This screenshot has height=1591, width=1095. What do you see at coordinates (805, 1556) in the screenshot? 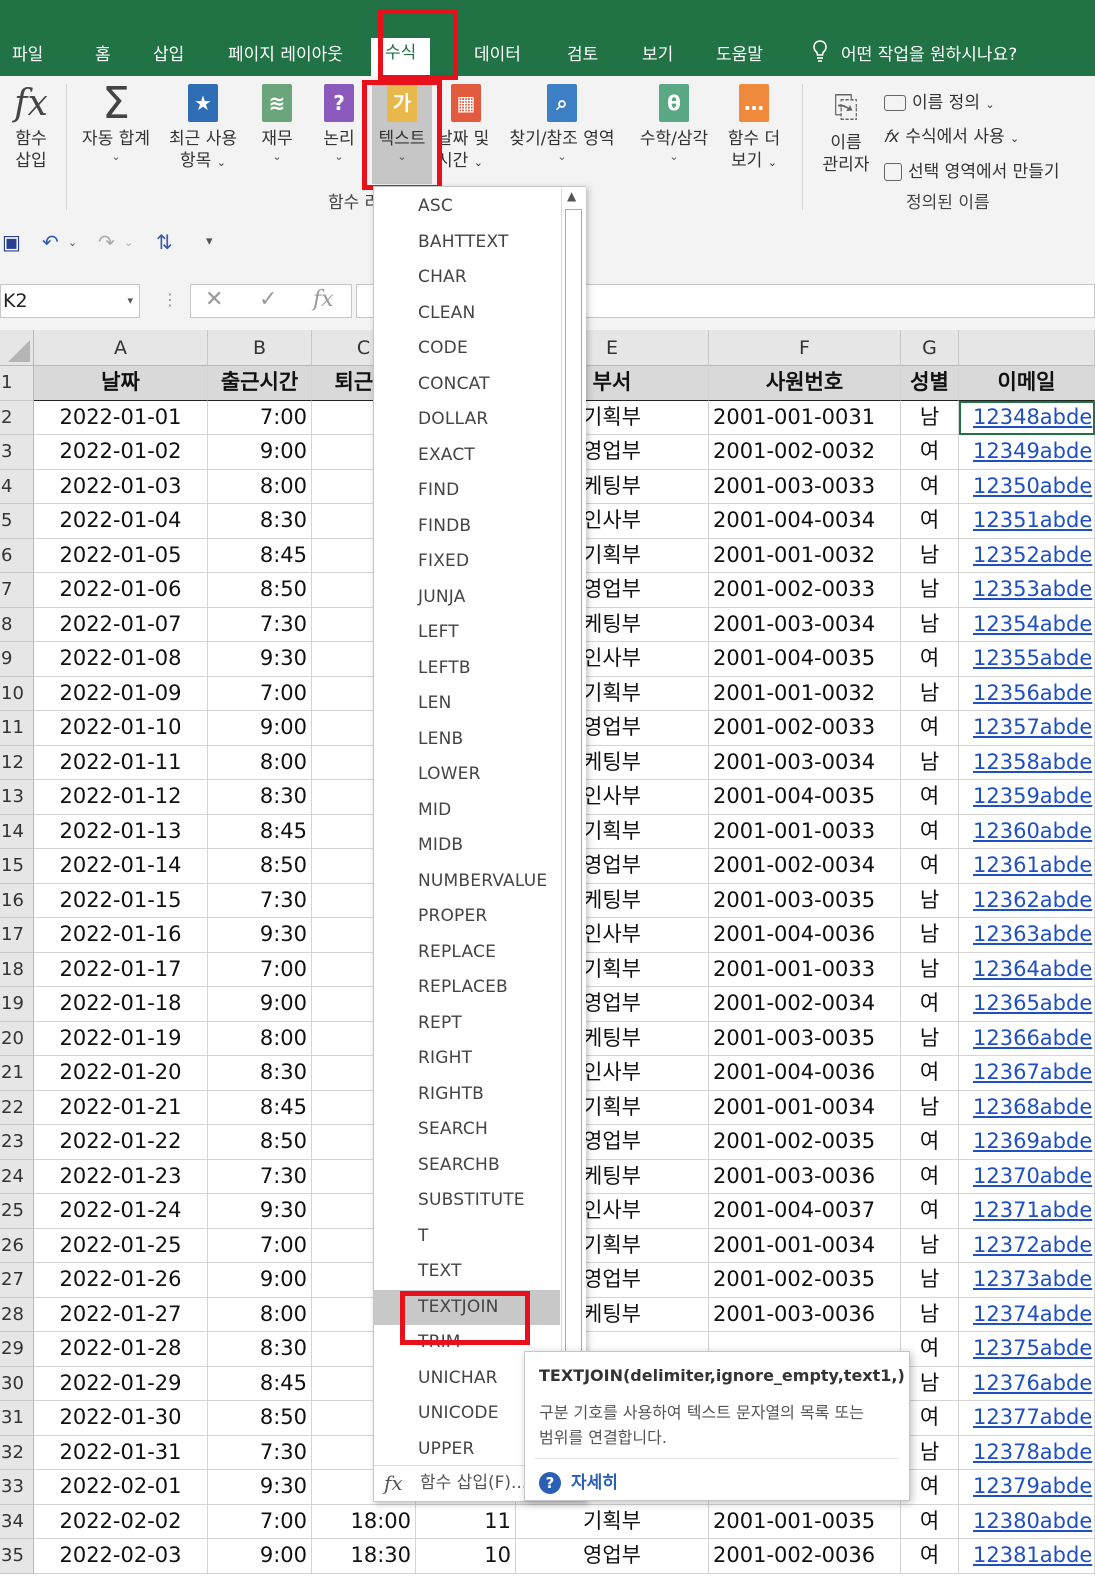
I see `cell-emp: 2001-002-0036` at bounding box center [805, 1556].